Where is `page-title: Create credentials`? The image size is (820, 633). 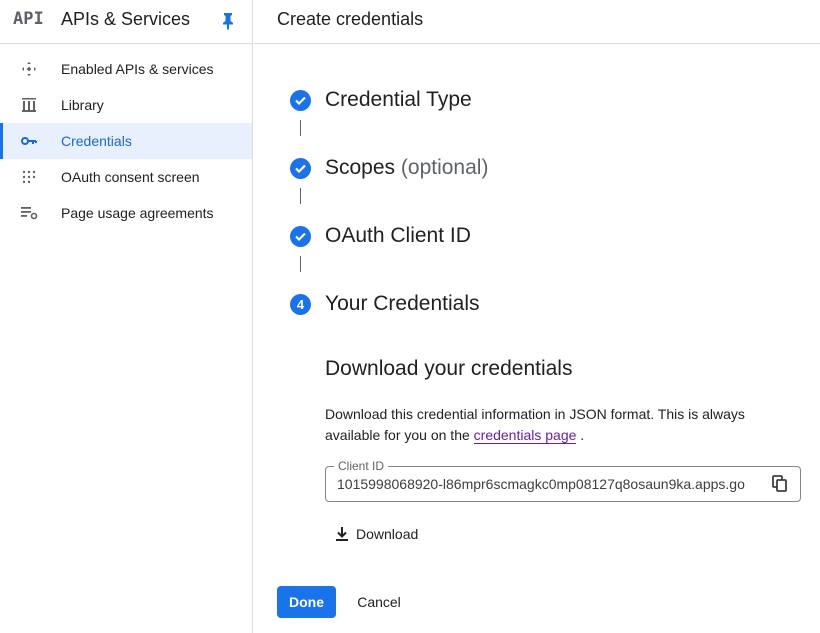 page-title: Create credentials is located at coordinates (350, 19).